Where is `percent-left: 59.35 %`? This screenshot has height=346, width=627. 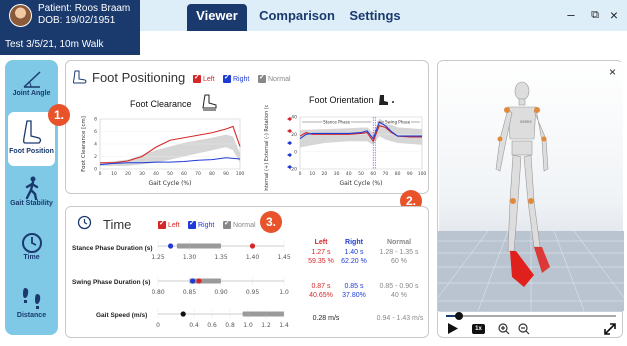 percent-left: 59.35 % is located at coordinates (321, 261).